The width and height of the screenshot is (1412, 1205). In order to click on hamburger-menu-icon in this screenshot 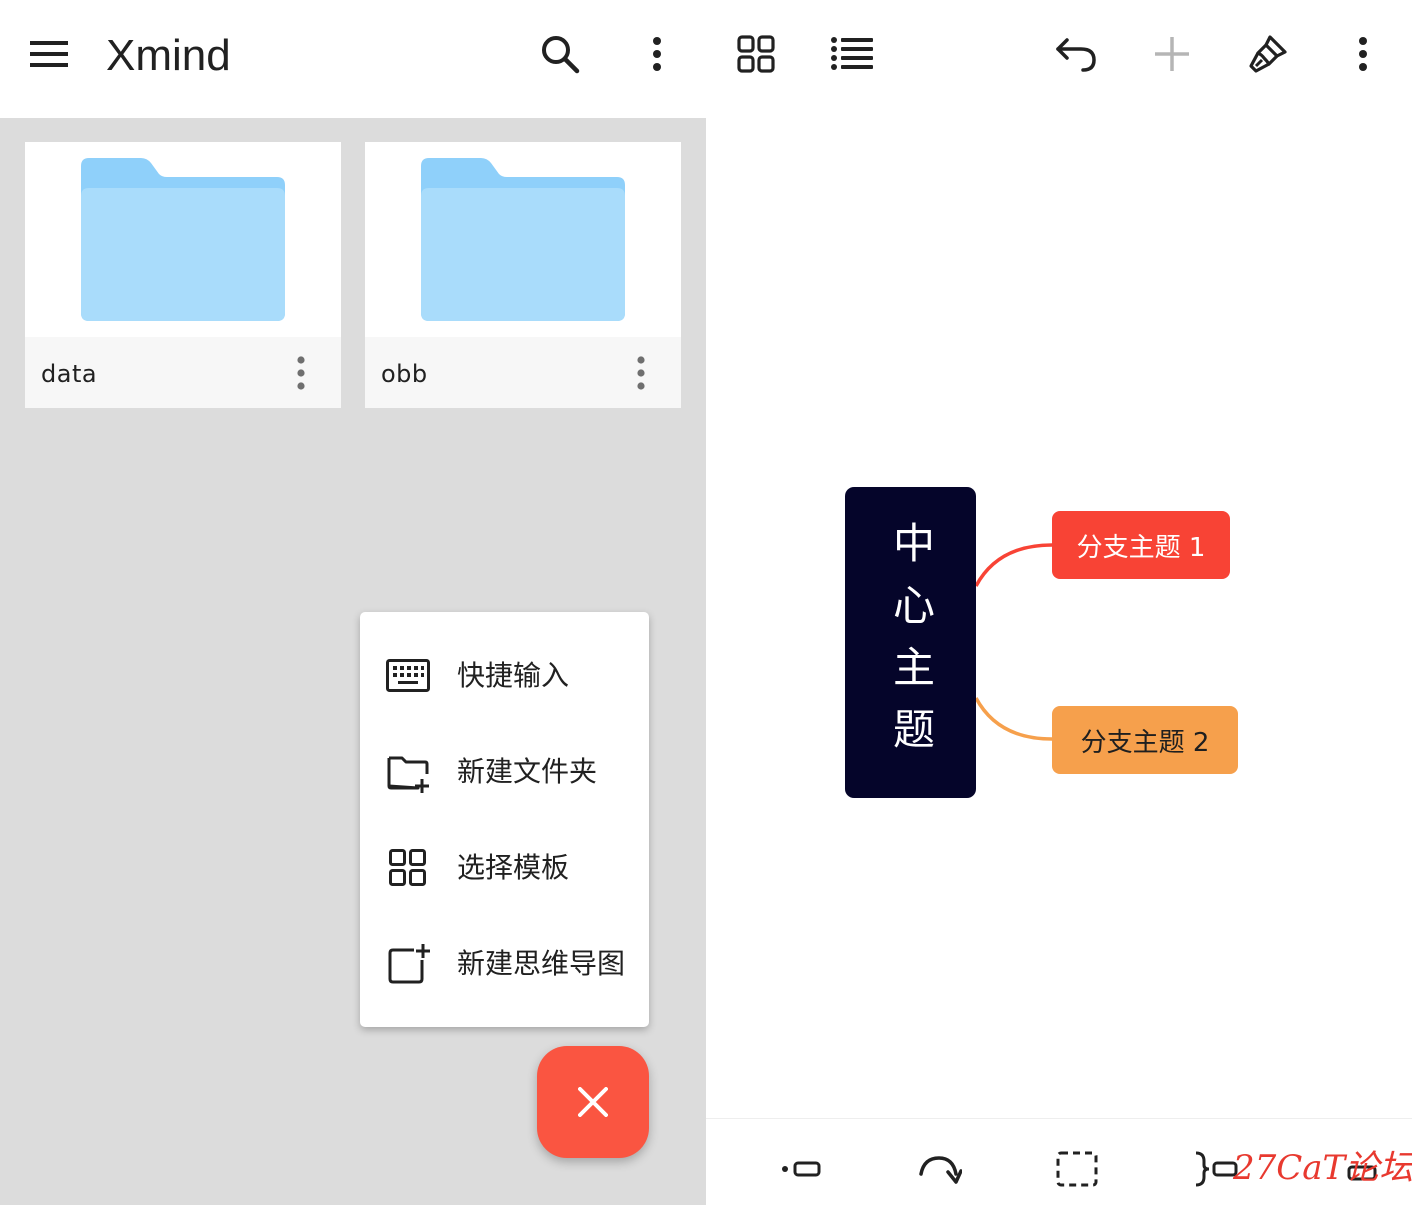, I will do `click(49, 54)`.